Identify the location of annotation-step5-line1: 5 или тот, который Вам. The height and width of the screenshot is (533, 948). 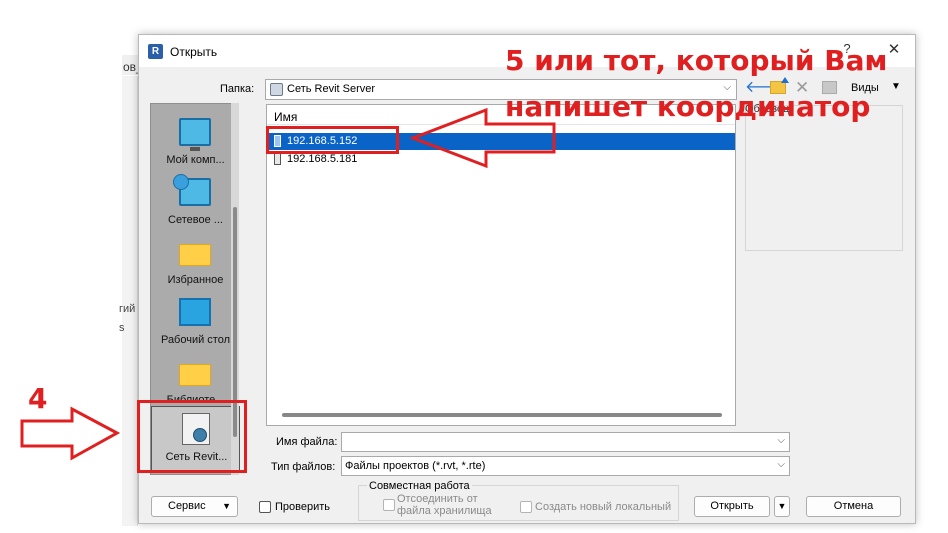
(696, 60).